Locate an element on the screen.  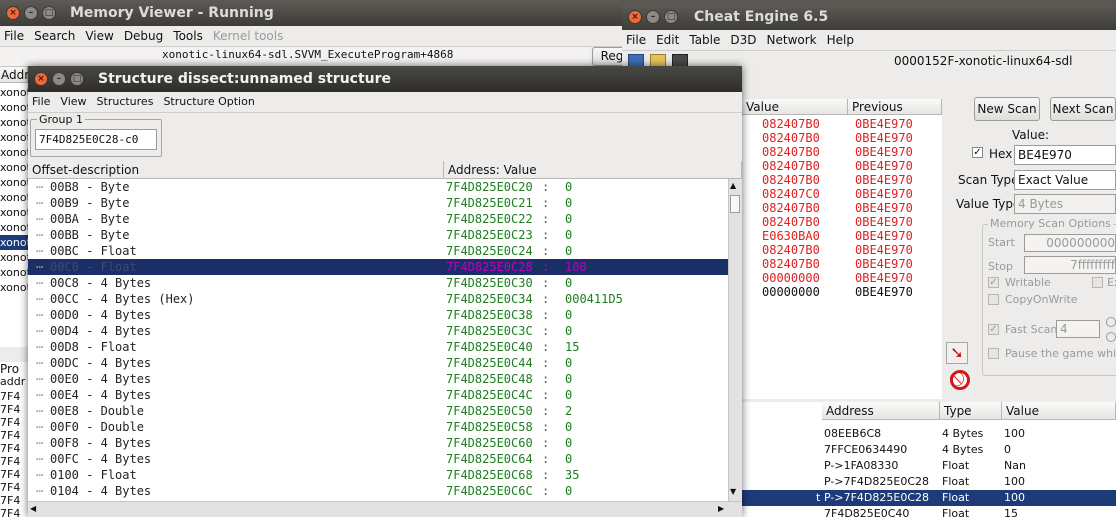
mv-menu-file: File is located at coordinates (15, 36).